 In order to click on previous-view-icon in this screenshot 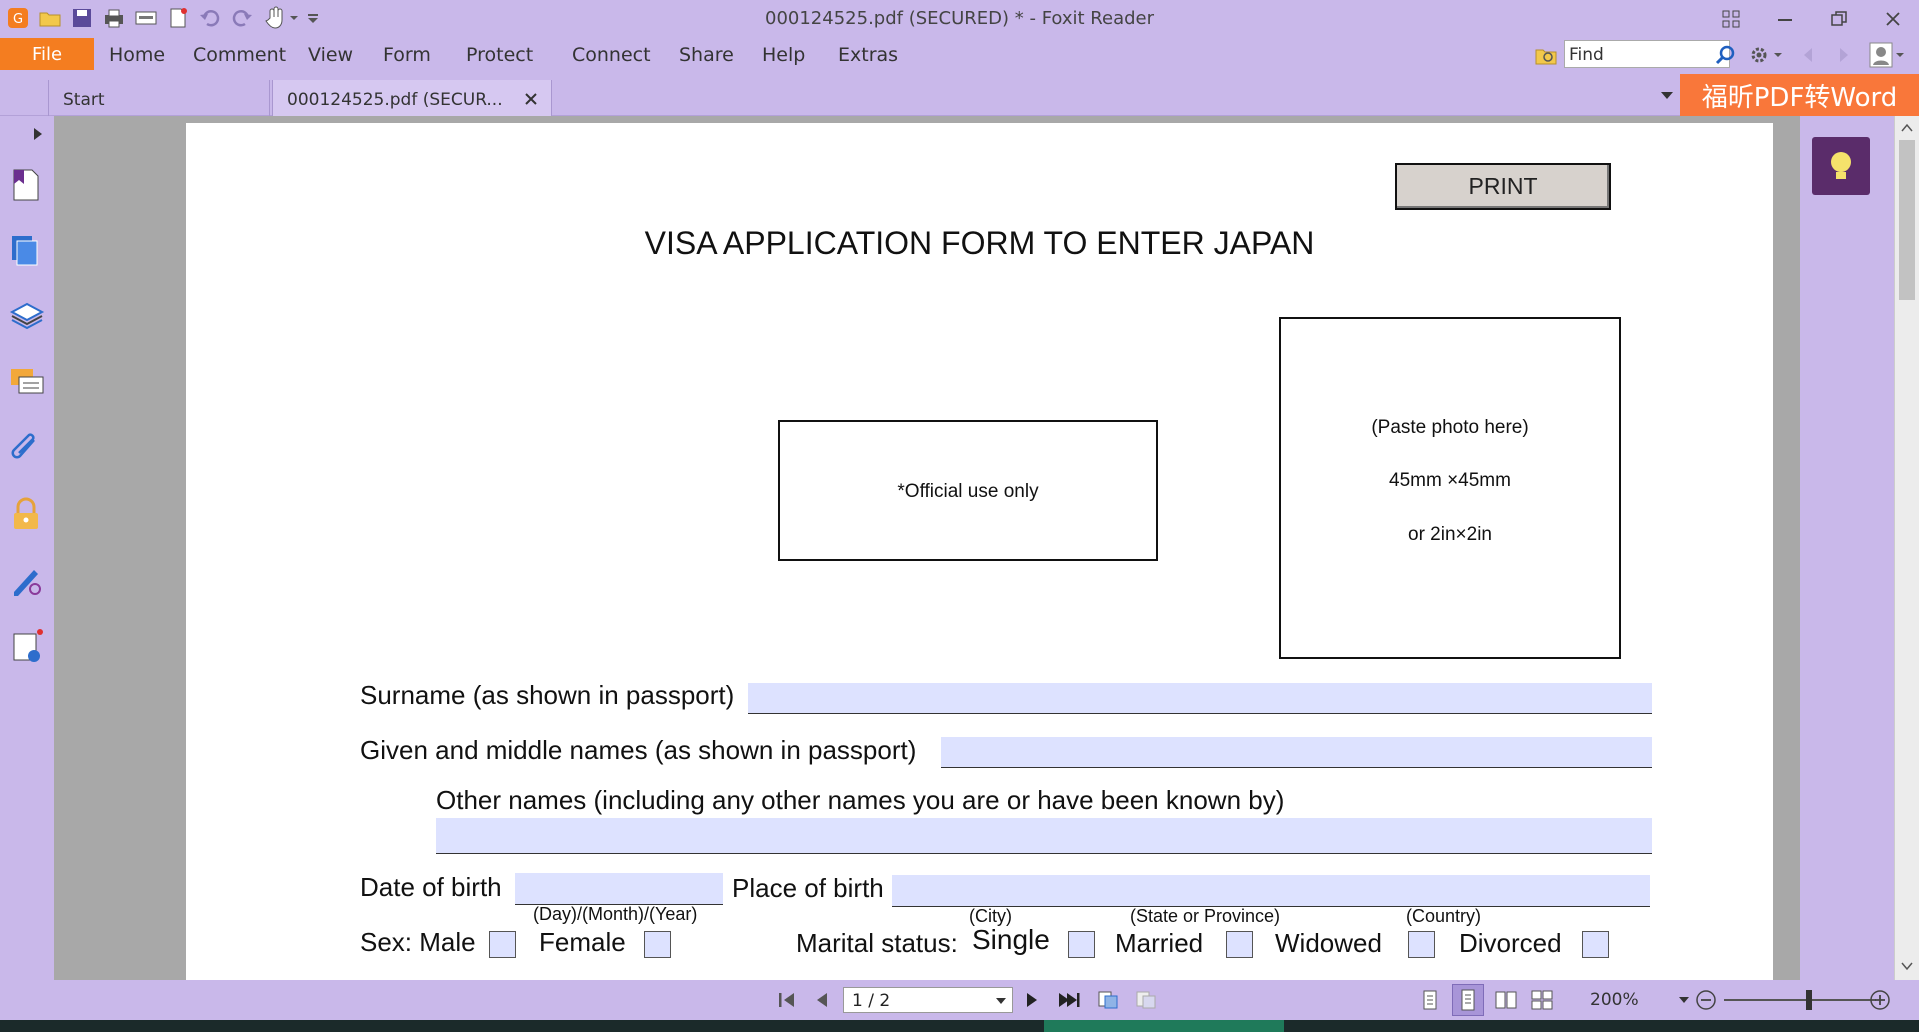, I will do `click(1108, 1000)`.